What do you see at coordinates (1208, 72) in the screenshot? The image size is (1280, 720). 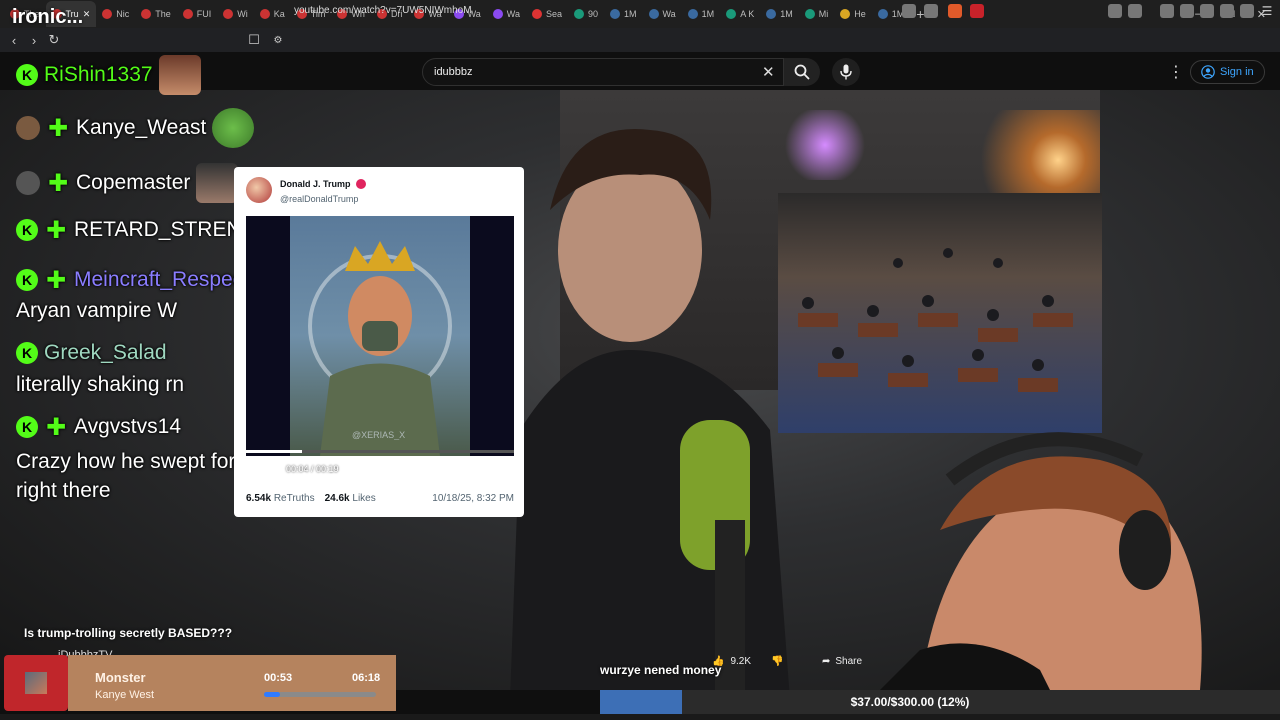 I see `account-icon` at bounding box center [1208, 72].